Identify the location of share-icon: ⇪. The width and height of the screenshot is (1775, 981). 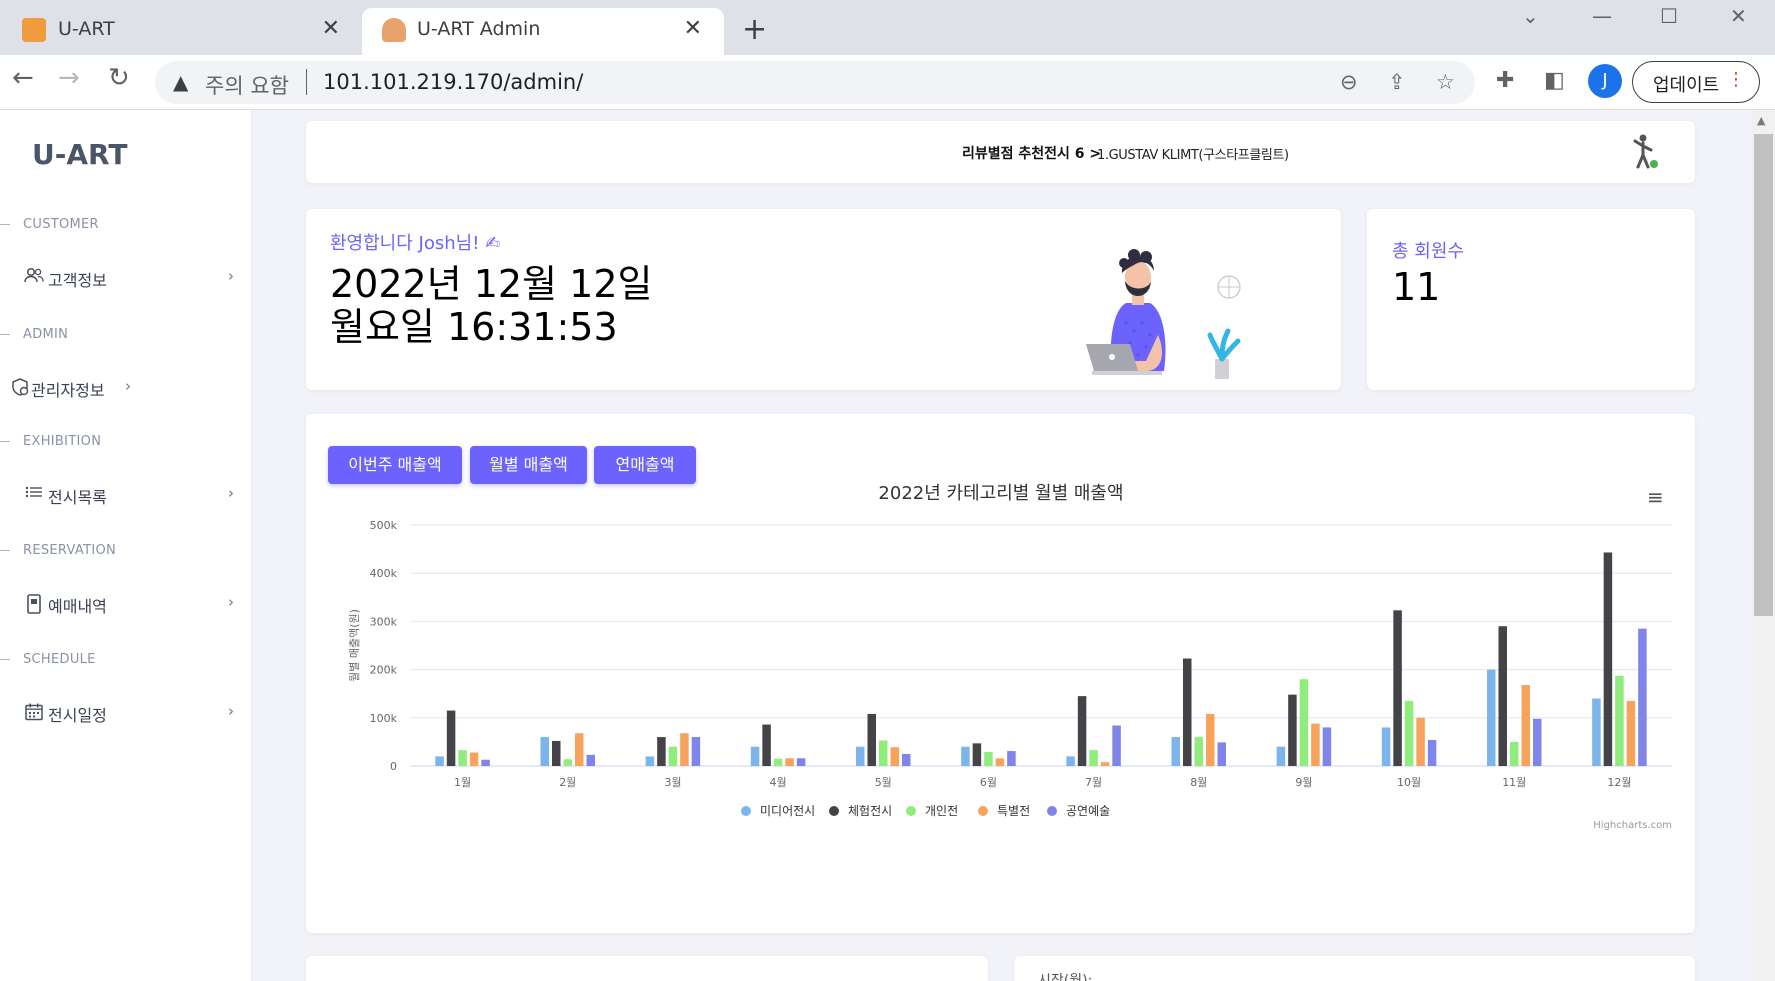
(1397, 82).